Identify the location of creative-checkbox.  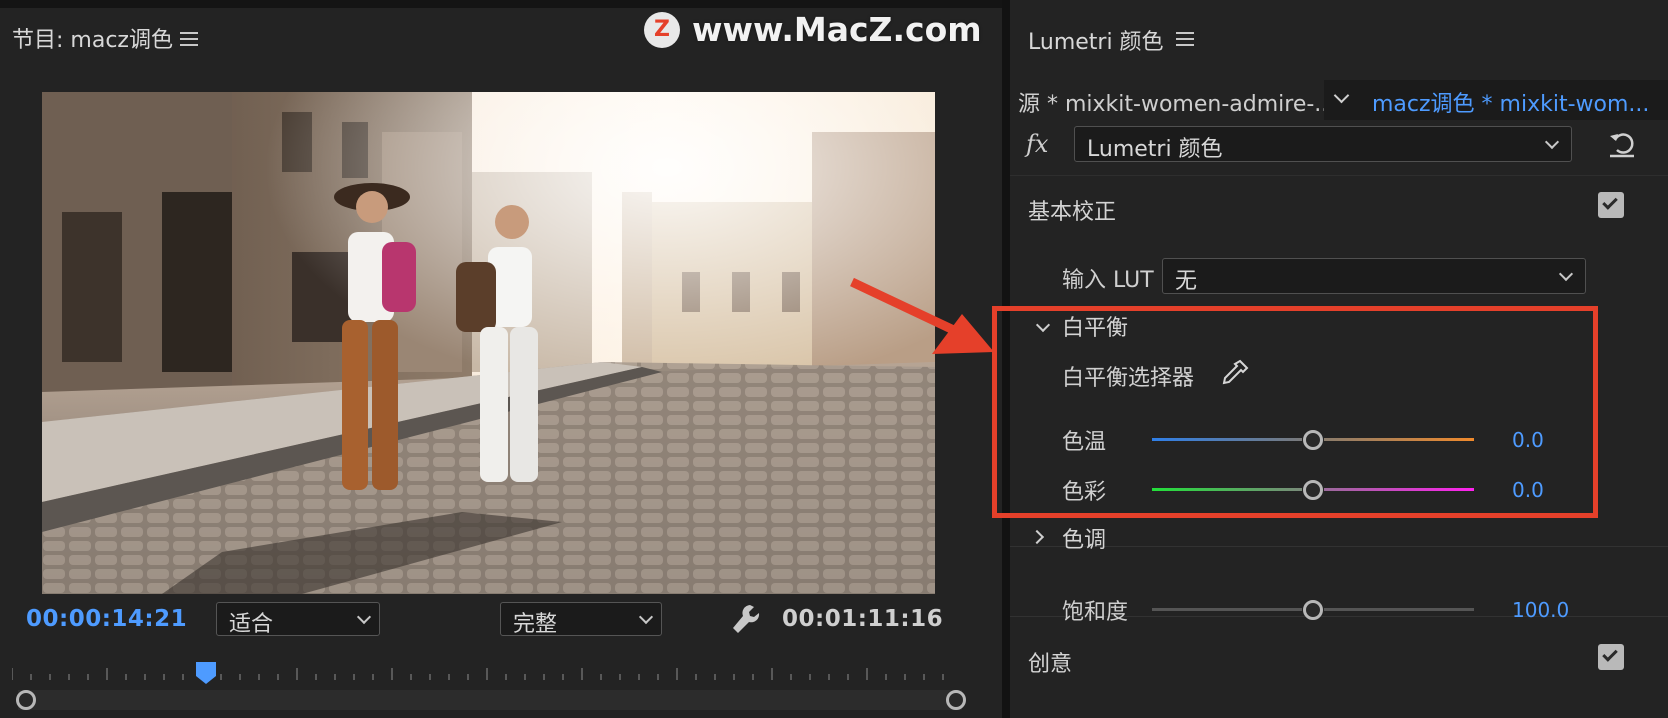
(1611, 657).